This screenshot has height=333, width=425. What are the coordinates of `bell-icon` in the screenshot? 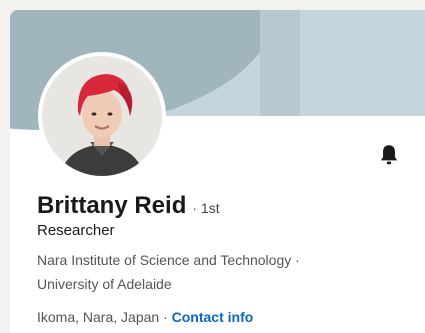 It's located at (389, 155).